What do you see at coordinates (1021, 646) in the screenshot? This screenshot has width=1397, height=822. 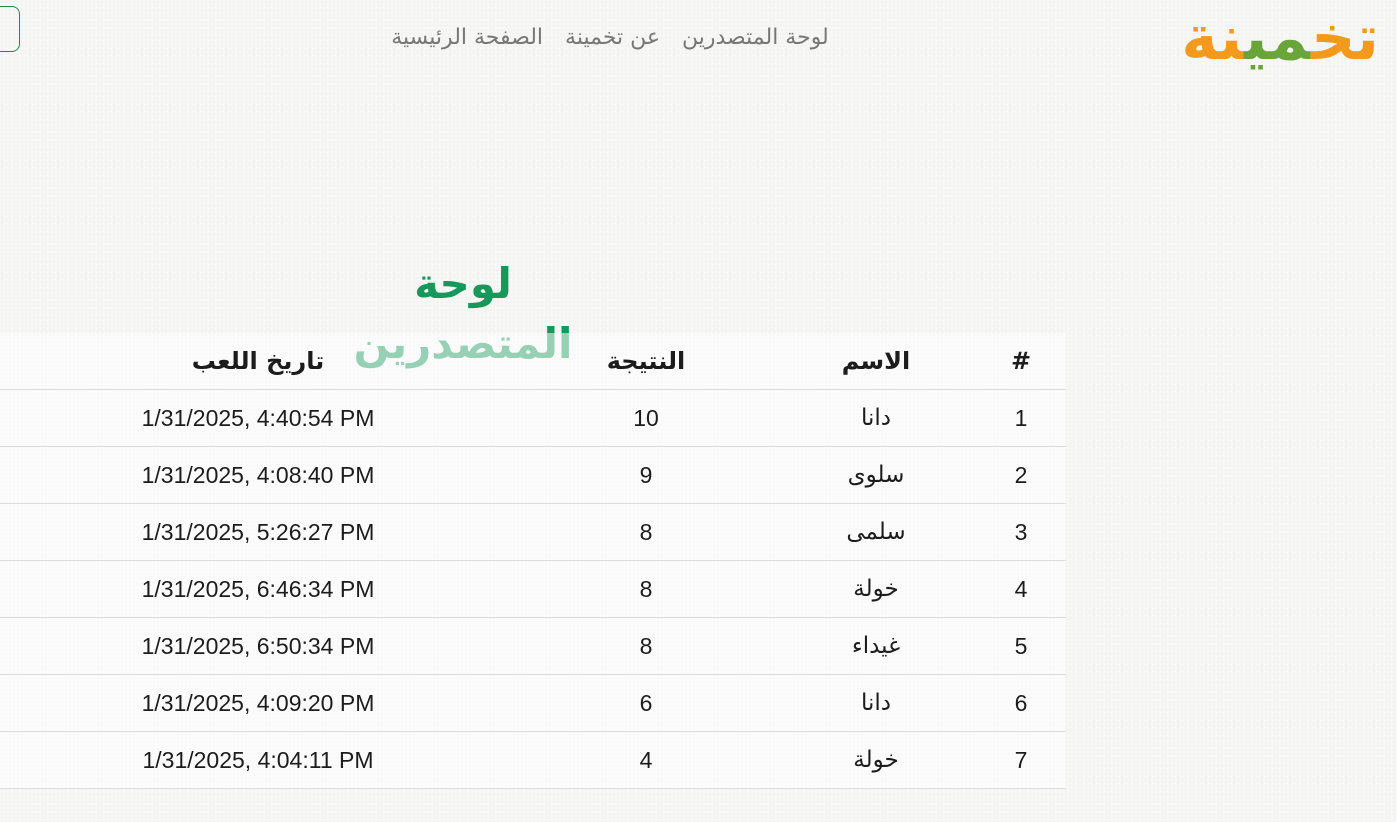 I see `cell-rank: 5` at bounding box center [1021, 646].